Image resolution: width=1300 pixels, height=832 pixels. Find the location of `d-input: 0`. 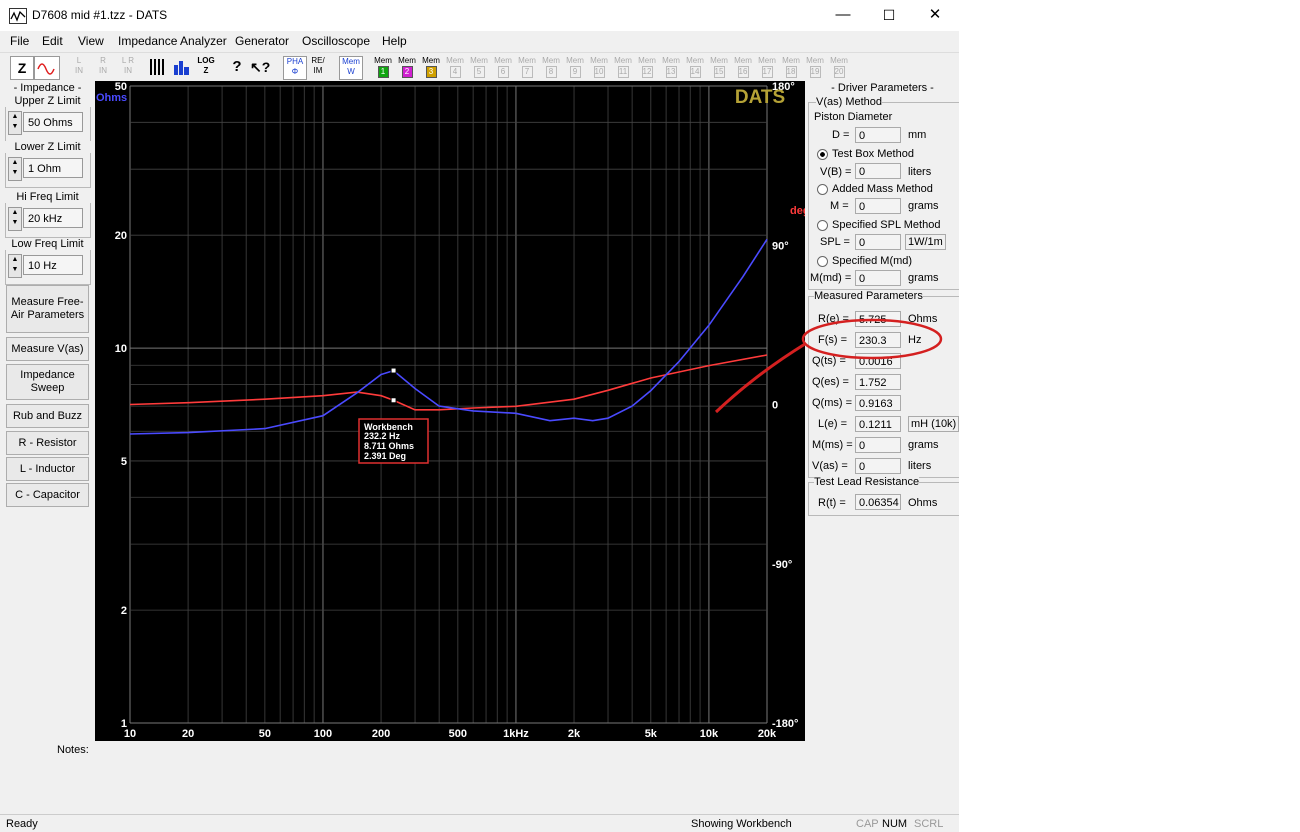

d-input: 0 is located at coordinates (878, 135).